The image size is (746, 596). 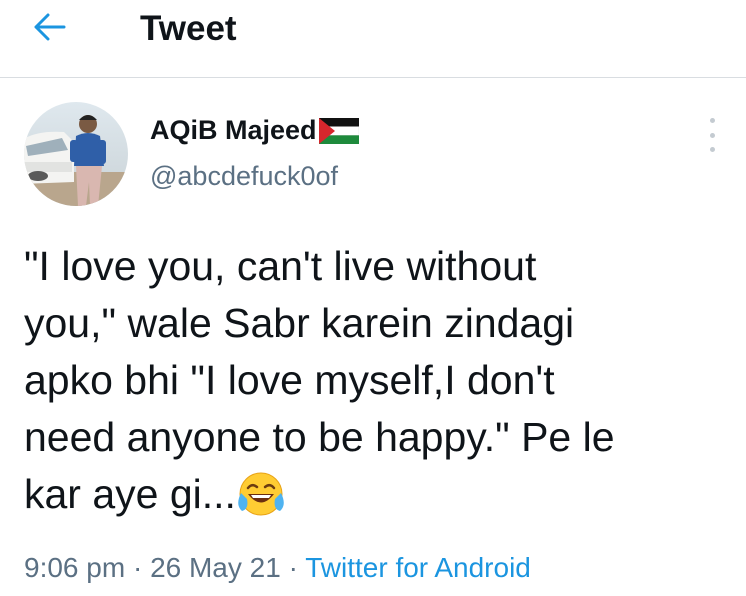 What do you see at coordinates (244, 176) in the screenshot?
I see `author-handle: @abcdefuck0of` at bounding box center [244, 176].